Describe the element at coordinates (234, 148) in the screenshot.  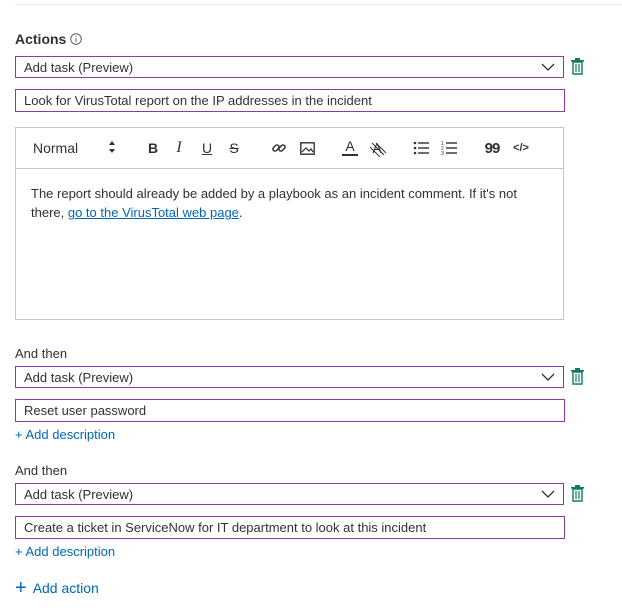
I see `strikethrough-icon: S` at that location.